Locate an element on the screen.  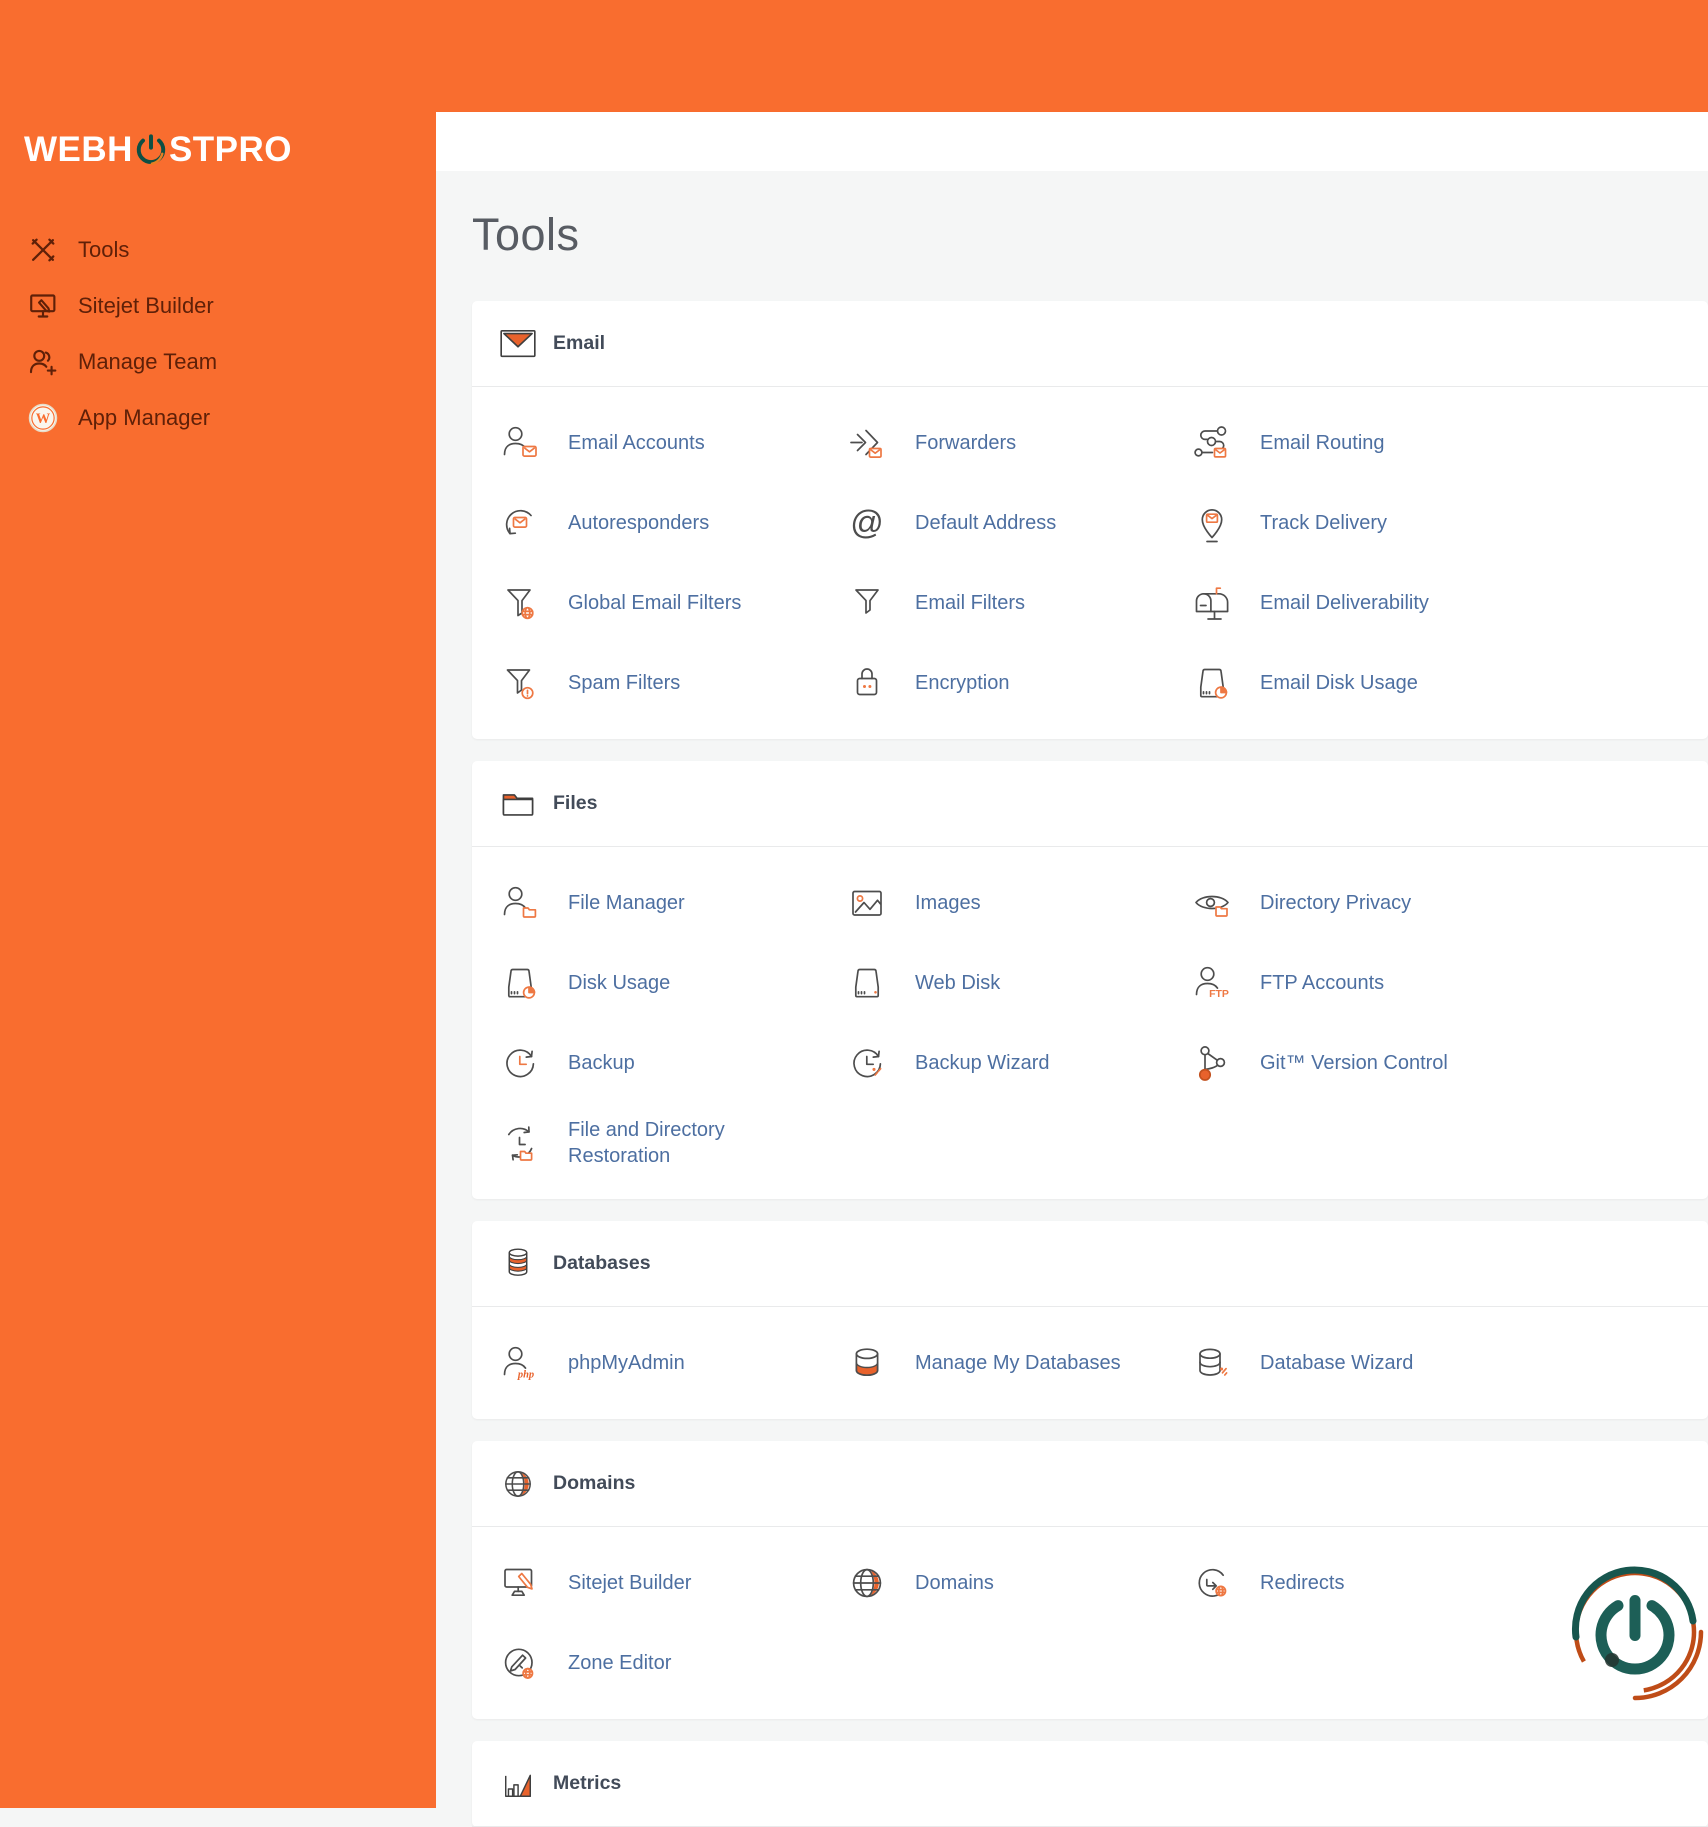
tool-item: Spam Filters is located at coordinates (671, 683).